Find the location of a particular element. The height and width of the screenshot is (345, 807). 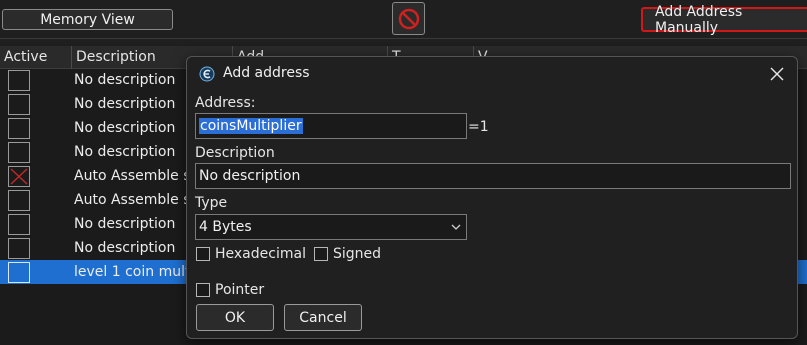

cheat-engine-icon is located at coordinates (207, 74).